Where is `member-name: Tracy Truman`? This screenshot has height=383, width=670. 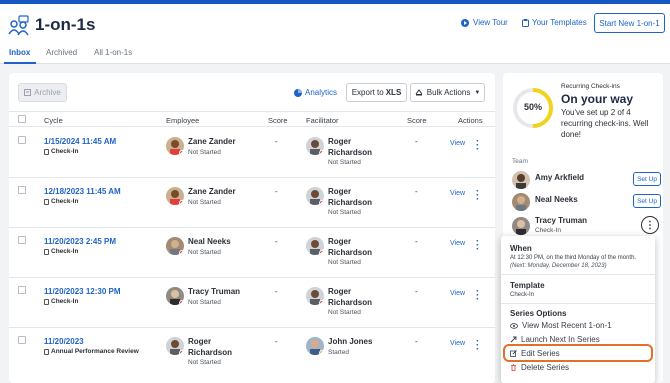
member-name: Tracy Truman is located at coordinates (561, 220).